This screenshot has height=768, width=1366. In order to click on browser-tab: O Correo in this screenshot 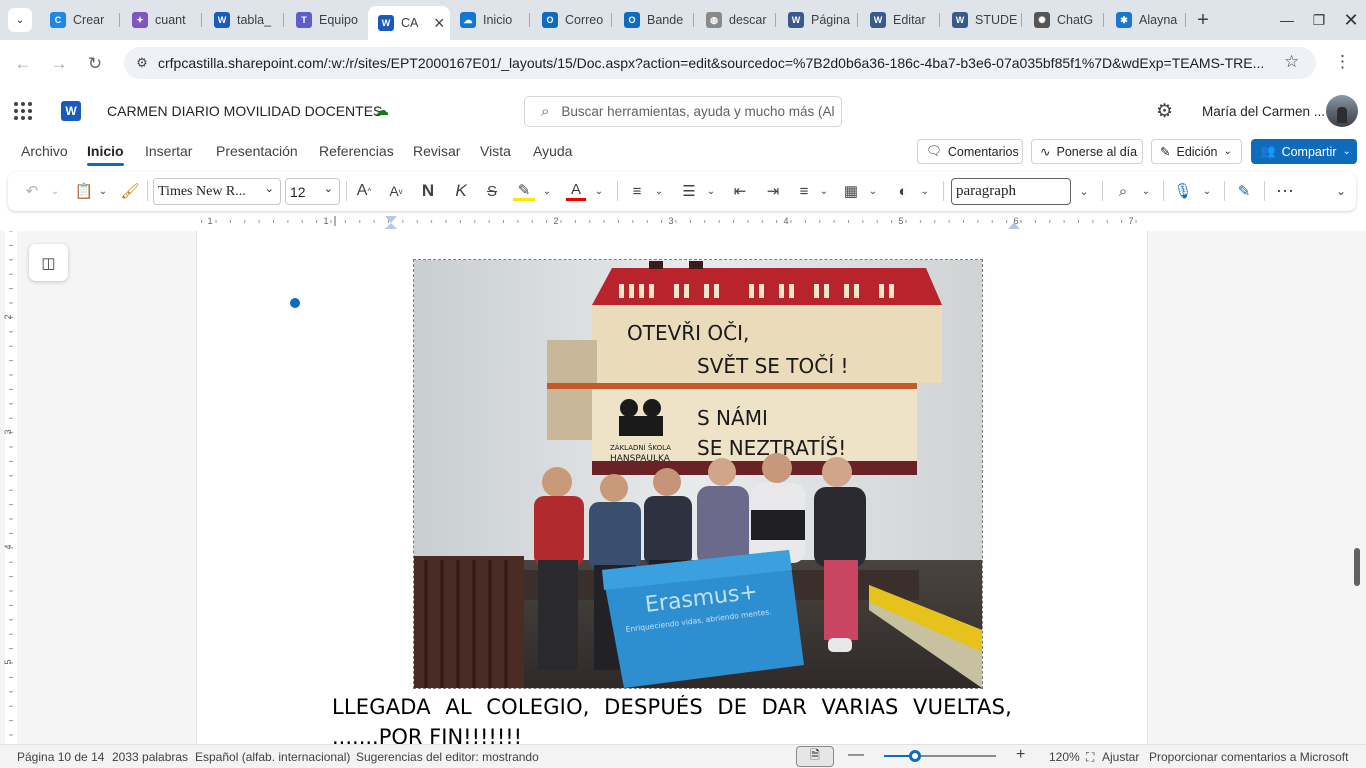, I will do `click(572, 20)`.